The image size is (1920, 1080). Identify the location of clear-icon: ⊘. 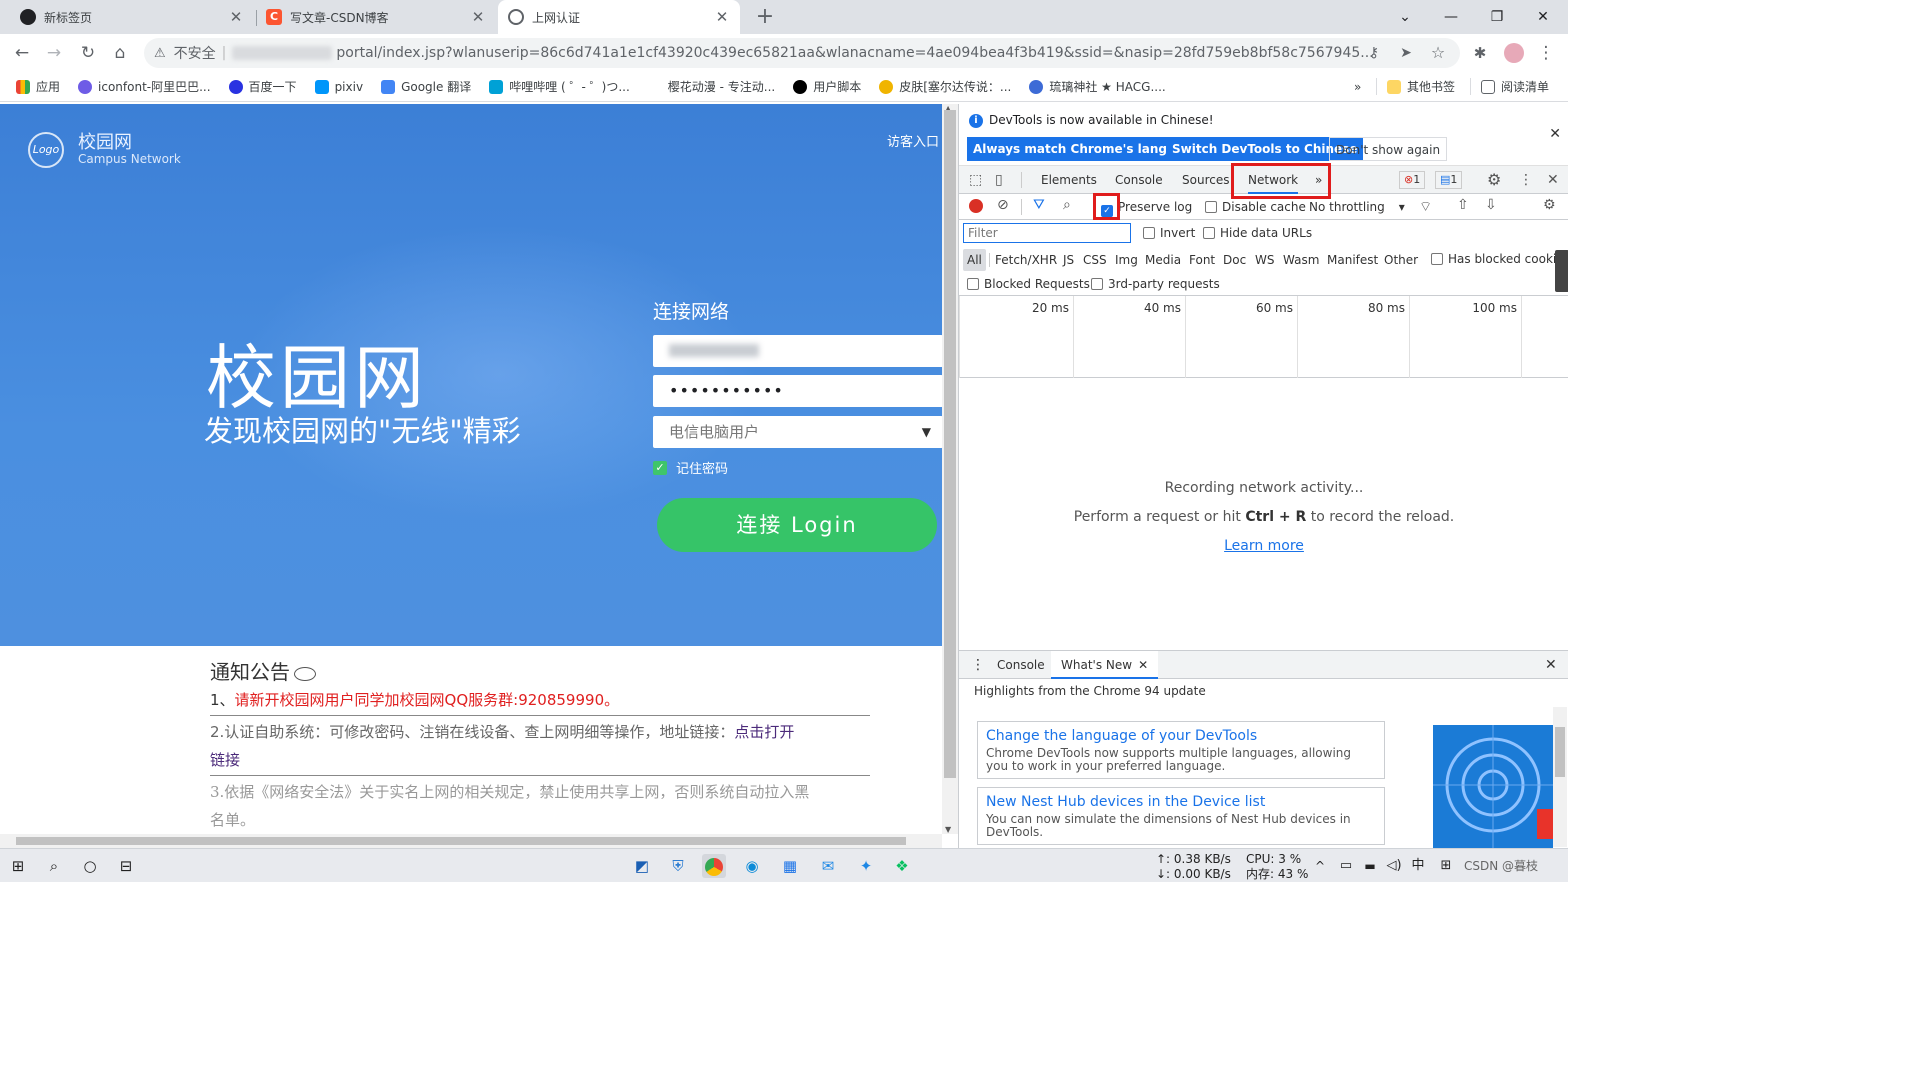
(1003, 205).